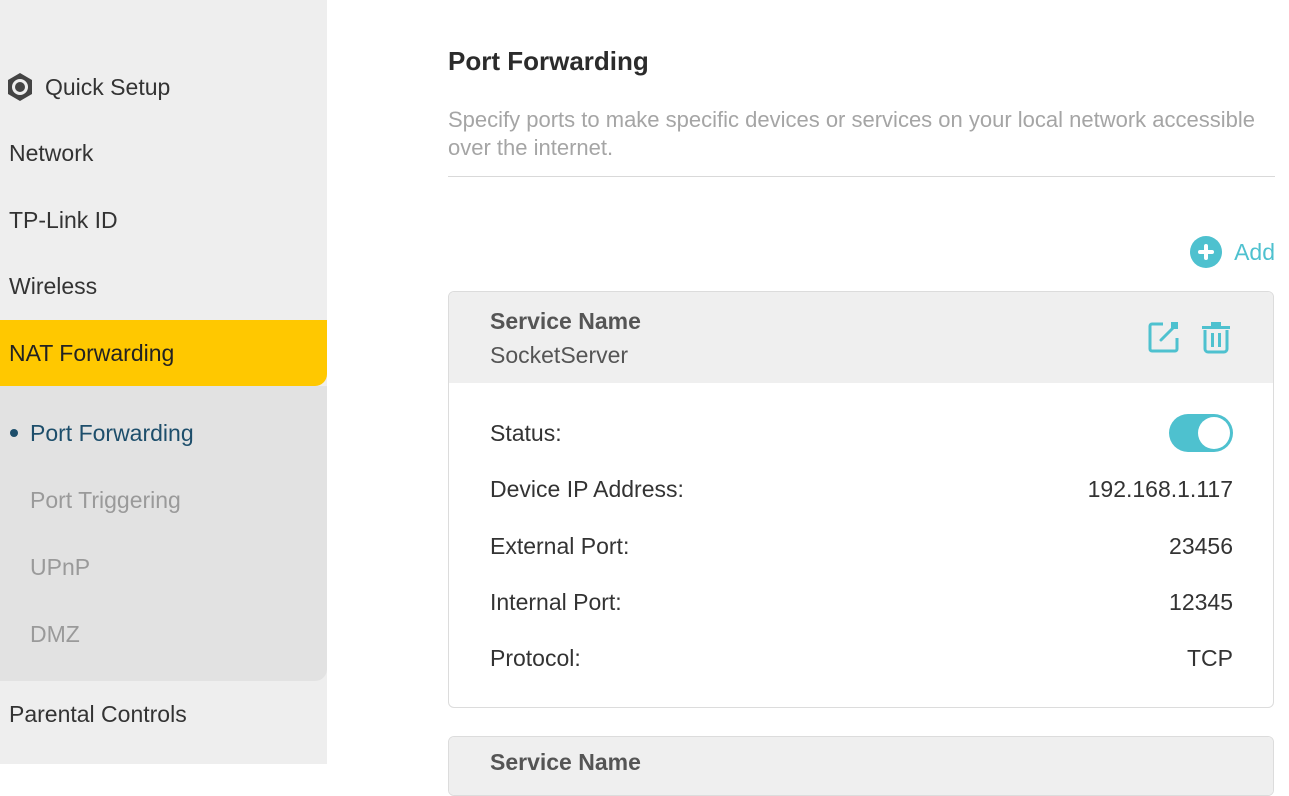 The width and height of the screenshot is (1289, 796). Describe the element at coordinates (1254, 251) in the screenshot. I see `add-label: Add` at that location.